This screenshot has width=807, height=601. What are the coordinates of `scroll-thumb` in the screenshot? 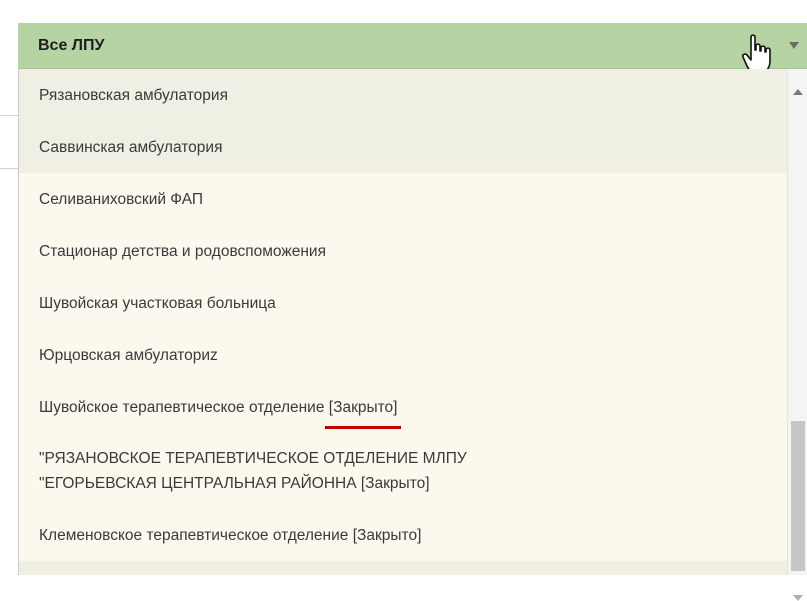 It's located at (798, 496).